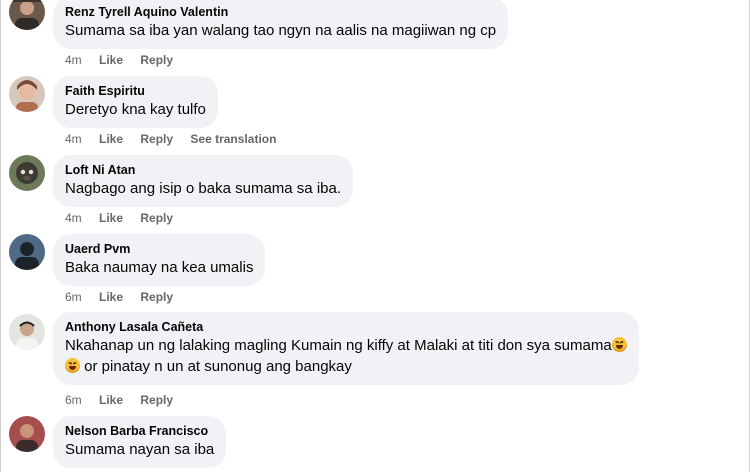 This screenshot has width=750, height=472. What do you see at coordinates (177, 139) in the screenshot?
I see `comment-actions: 4m Like Reply See translation` at bounding box center [177, 139].